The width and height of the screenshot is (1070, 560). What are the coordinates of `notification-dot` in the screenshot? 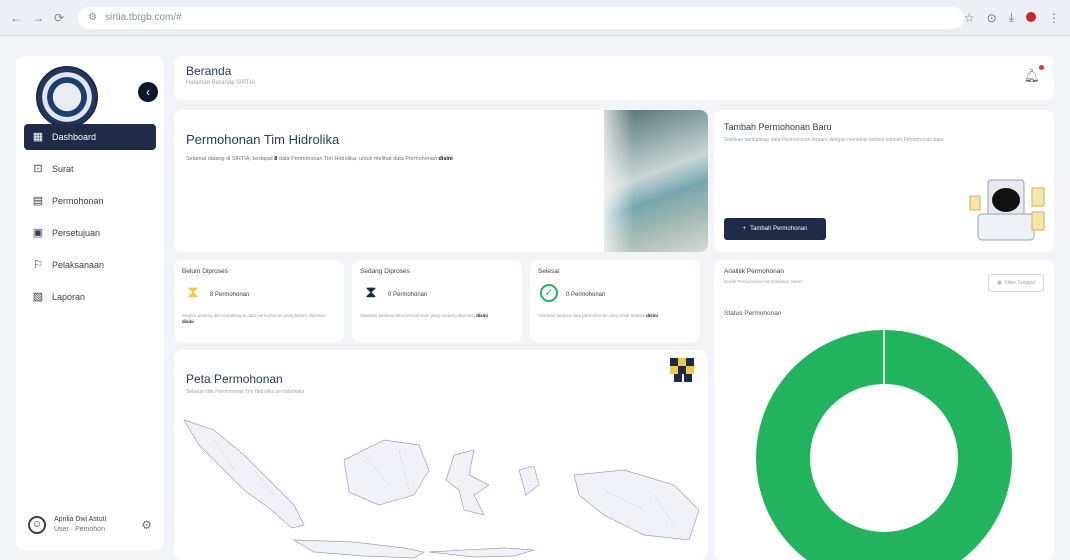 It's located at (1041, 67).